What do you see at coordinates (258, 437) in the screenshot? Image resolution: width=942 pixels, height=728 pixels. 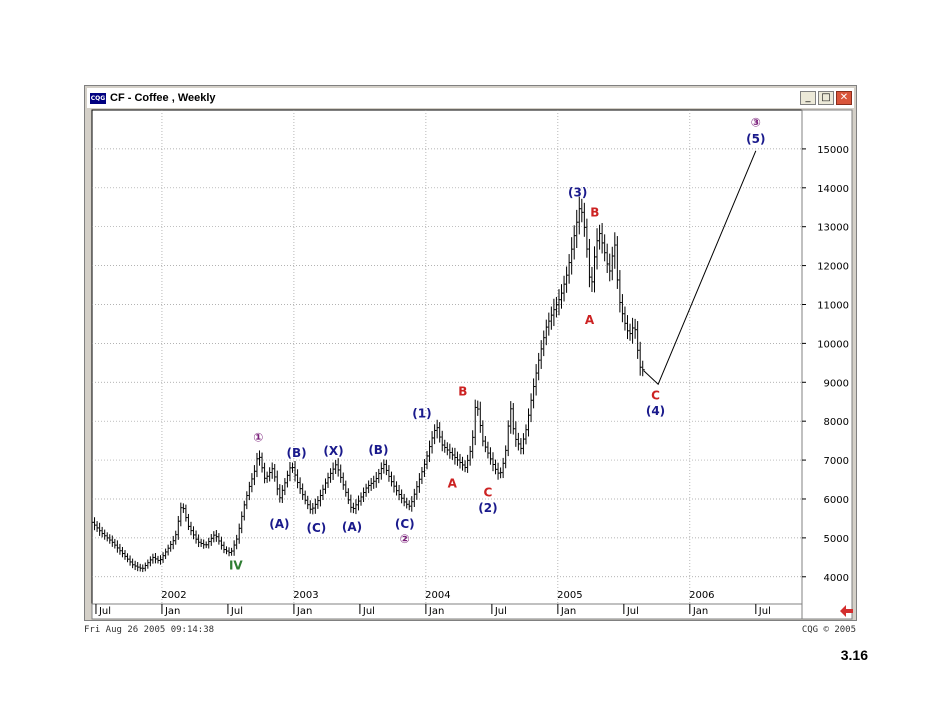 I see `wave-label: ①` at bounding box center [258, 437].